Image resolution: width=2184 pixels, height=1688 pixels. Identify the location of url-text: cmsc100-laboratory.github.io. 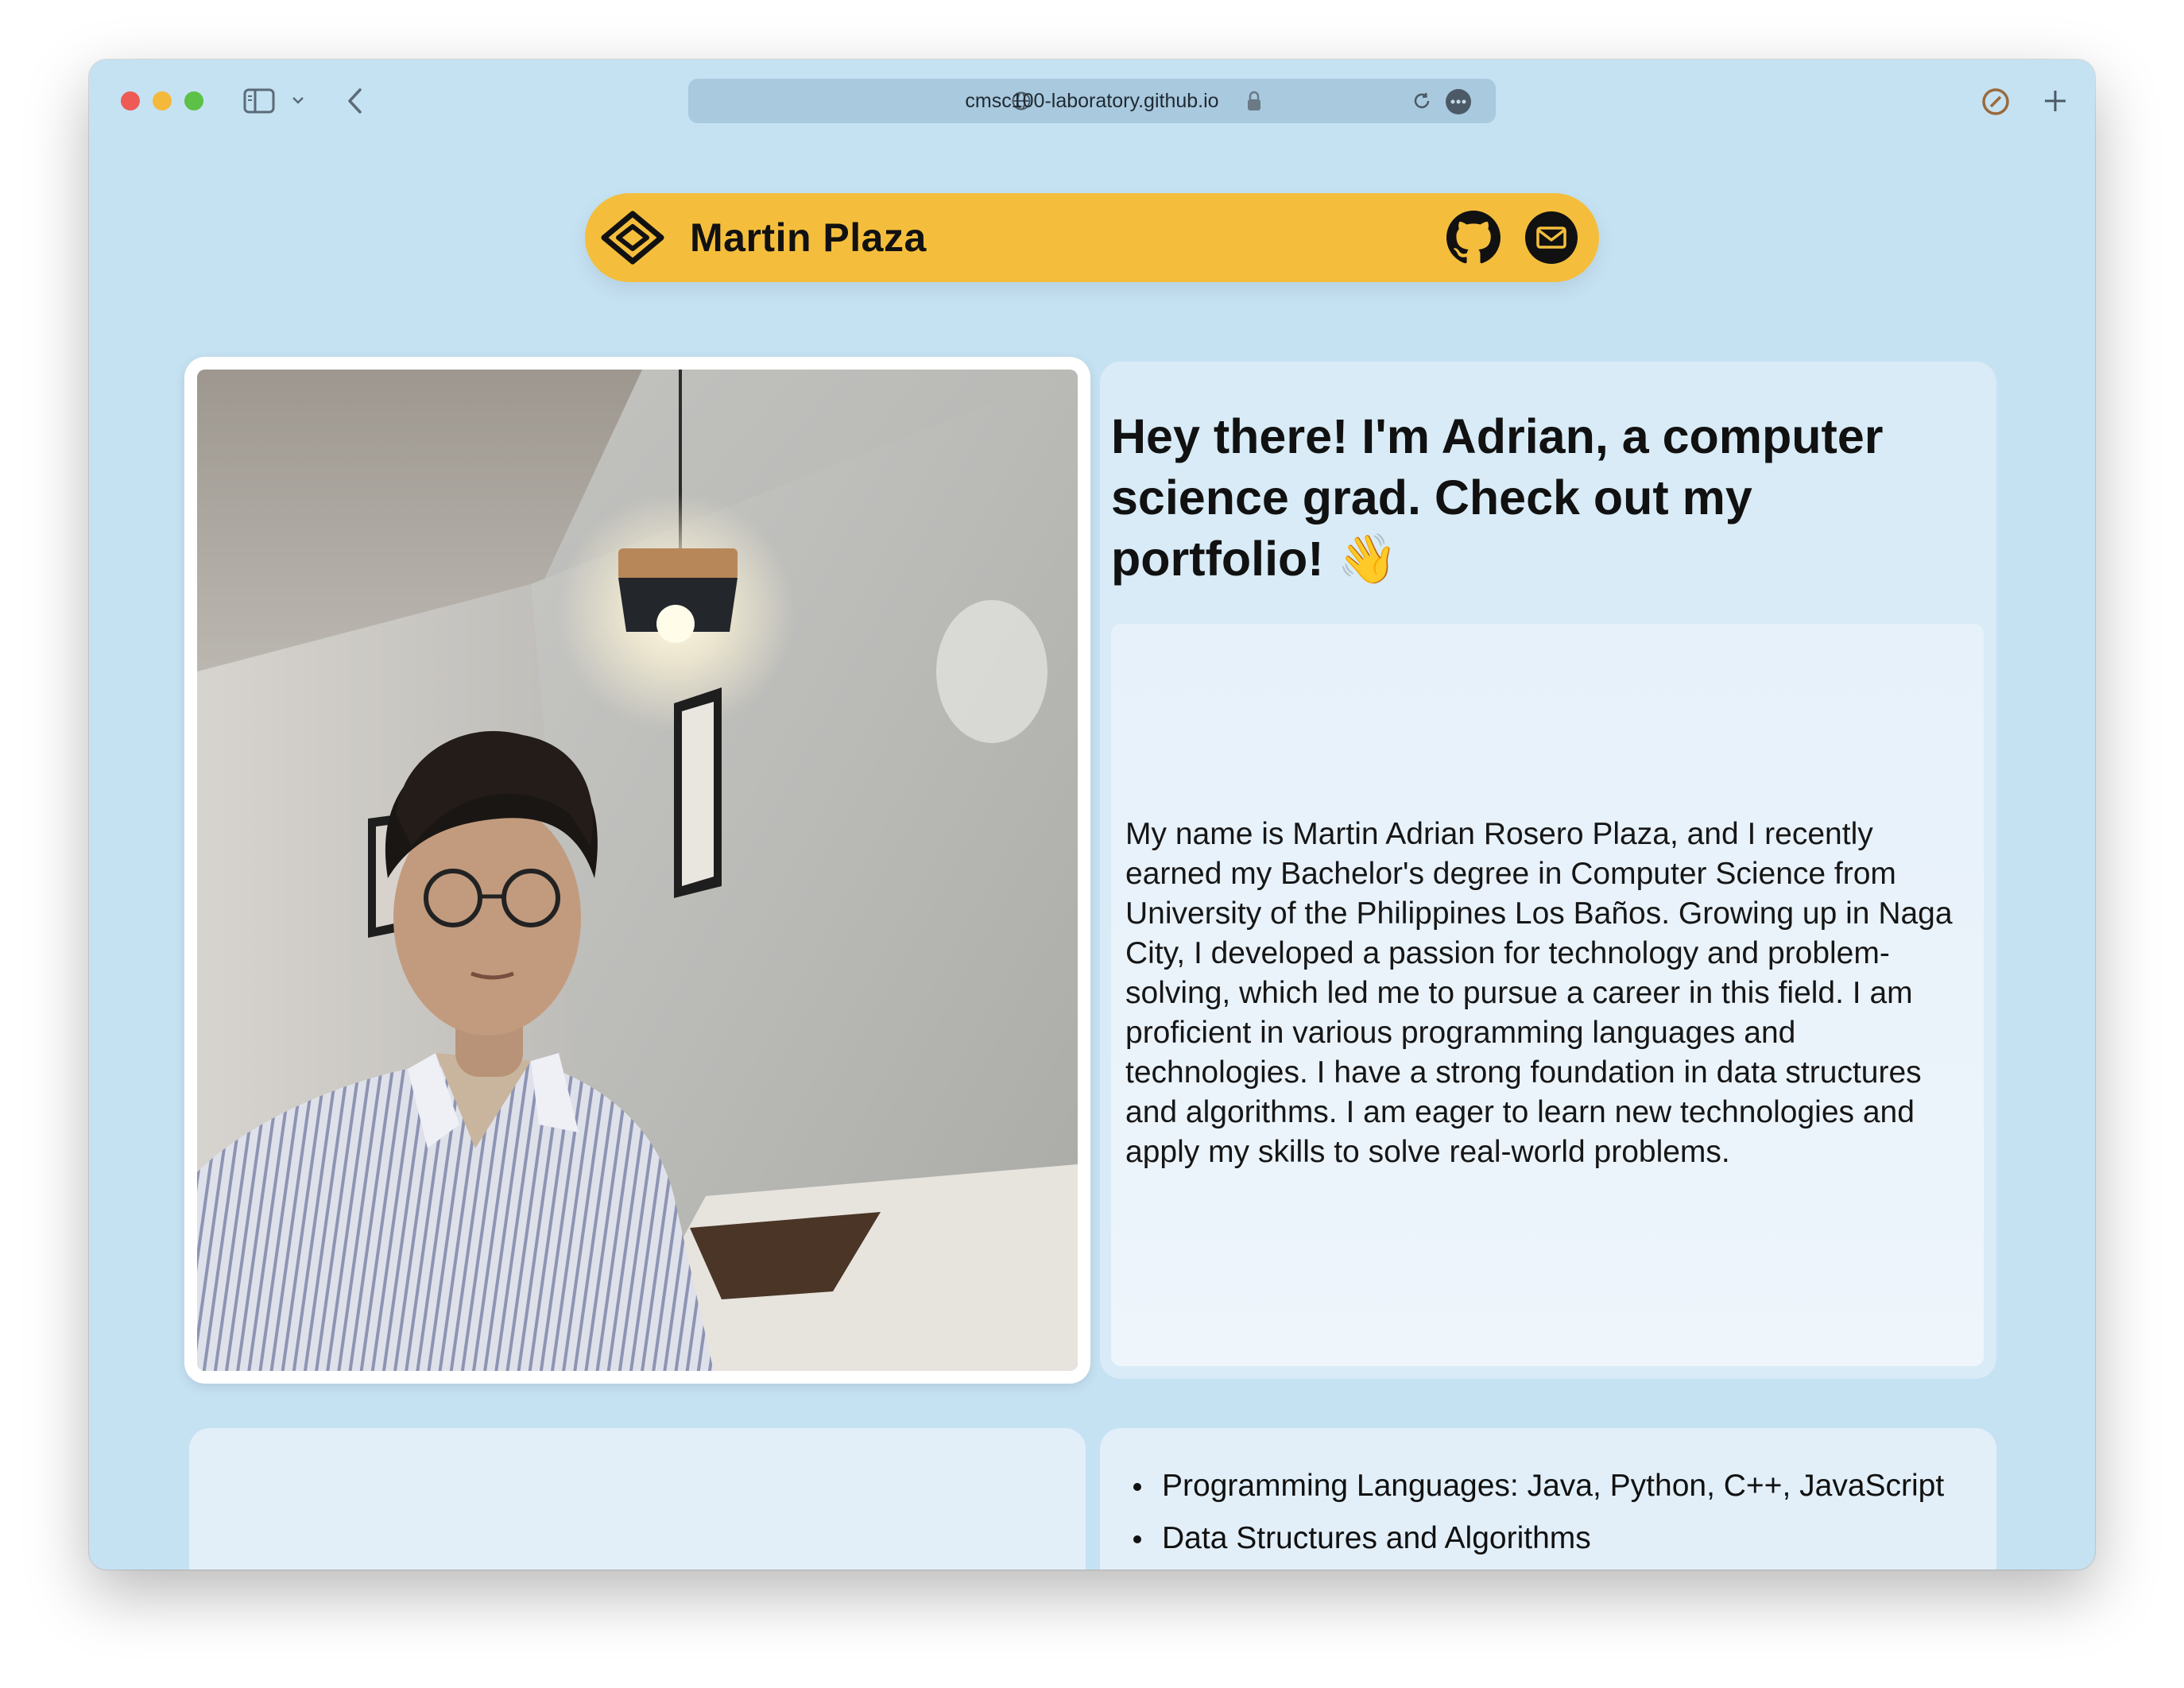
(1092, 101).